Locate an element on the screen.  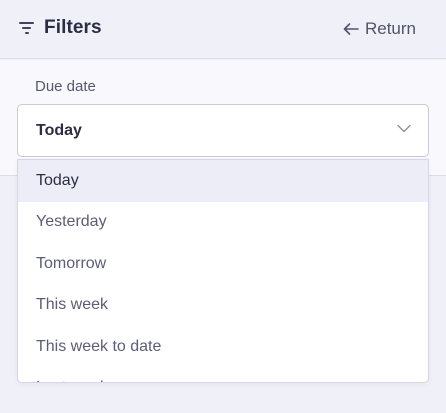
due-date-select: Today is located at coordinates (223, 130).